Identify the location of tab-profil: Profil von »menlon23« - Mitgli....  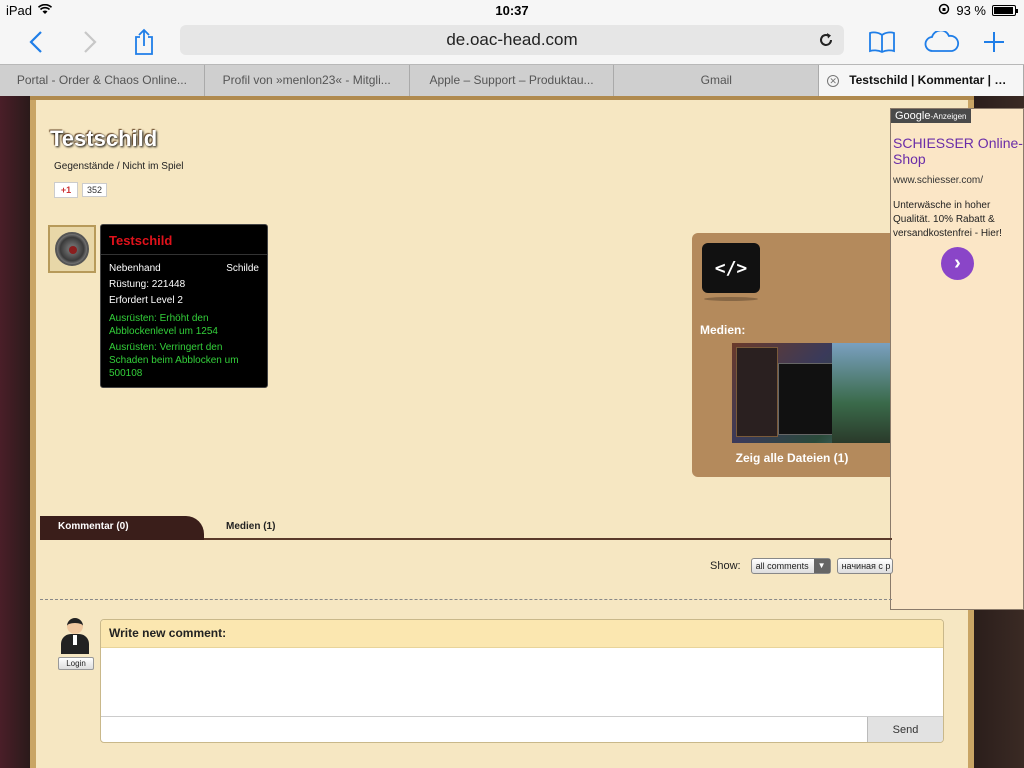
(307, 80).